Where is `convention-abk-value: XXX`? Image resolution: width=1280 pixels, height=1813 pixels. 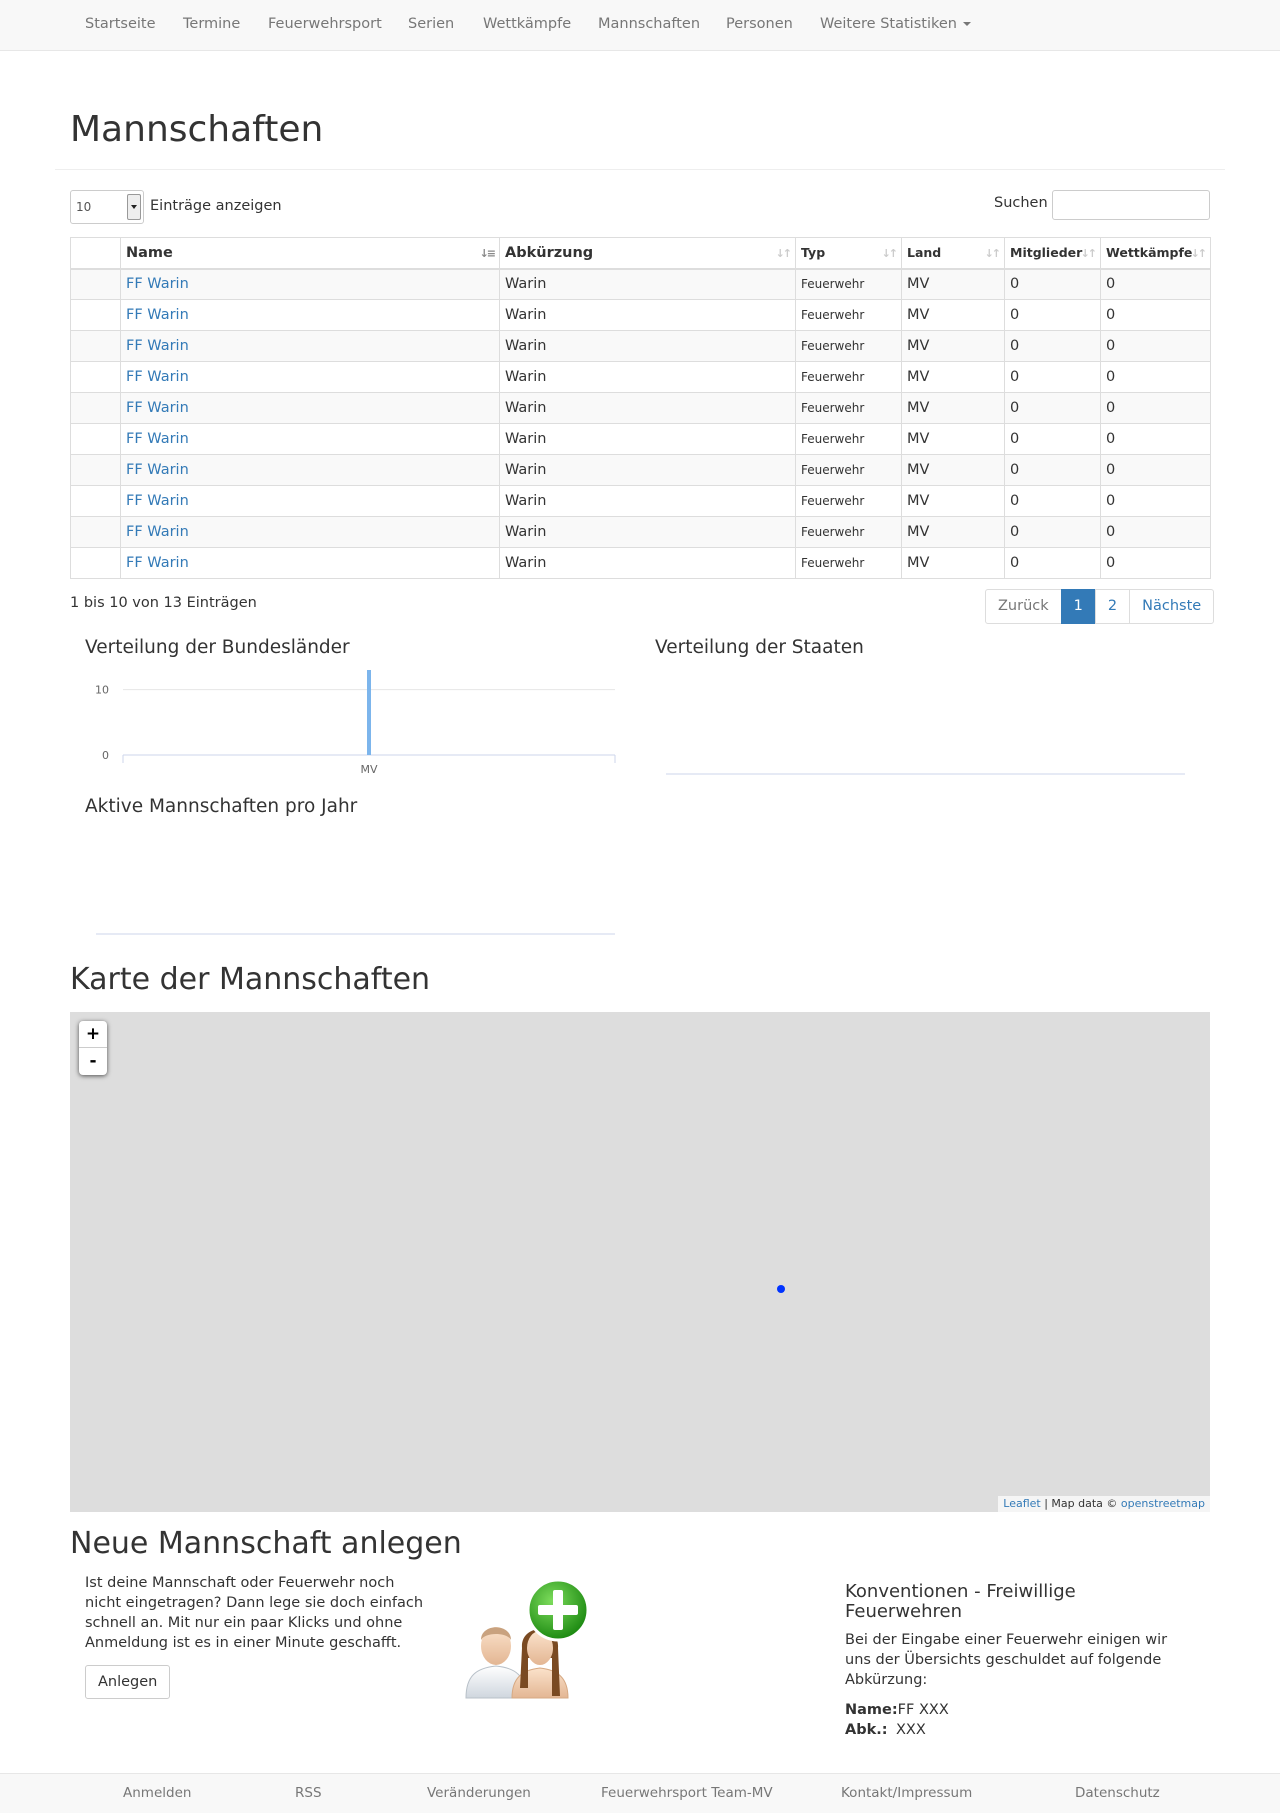 convention-abk-value: XXX is located at coordinates (911, 1730).